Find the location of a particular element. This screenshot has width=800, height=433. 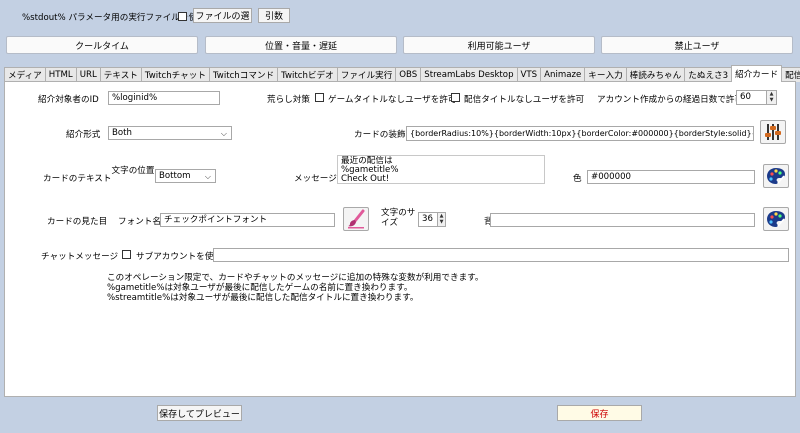

tab-stream-info: 配信情報 is located at coordinates (790, 74).